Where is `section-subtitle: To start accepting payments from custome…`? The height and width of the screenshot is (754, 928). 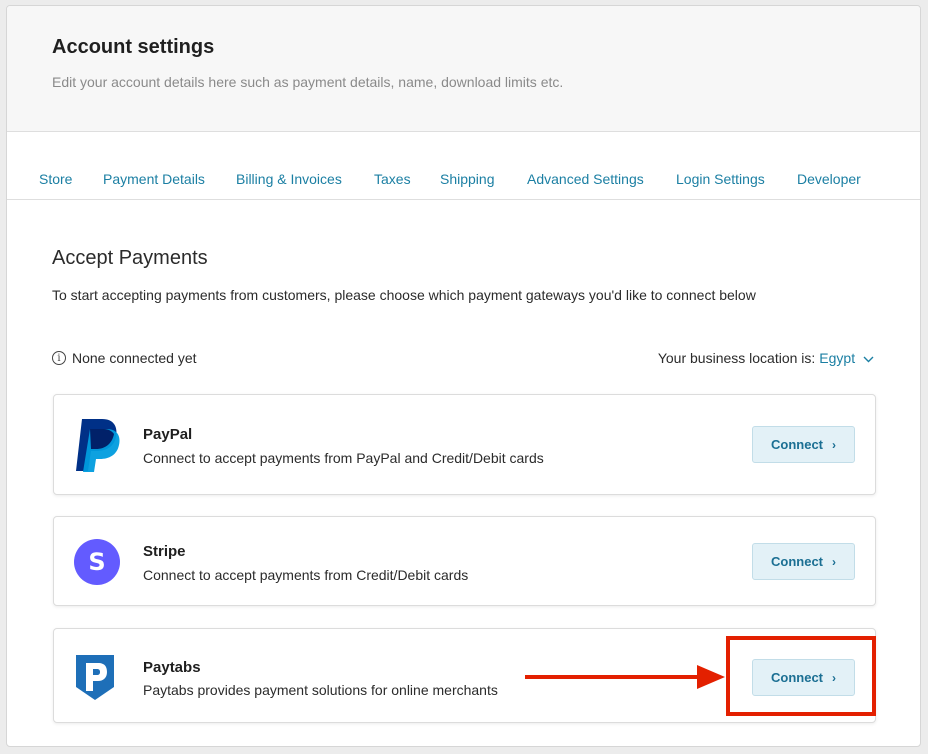 section-subtitle: To start accepting payments from custome… is located at coordinates (404, 295).